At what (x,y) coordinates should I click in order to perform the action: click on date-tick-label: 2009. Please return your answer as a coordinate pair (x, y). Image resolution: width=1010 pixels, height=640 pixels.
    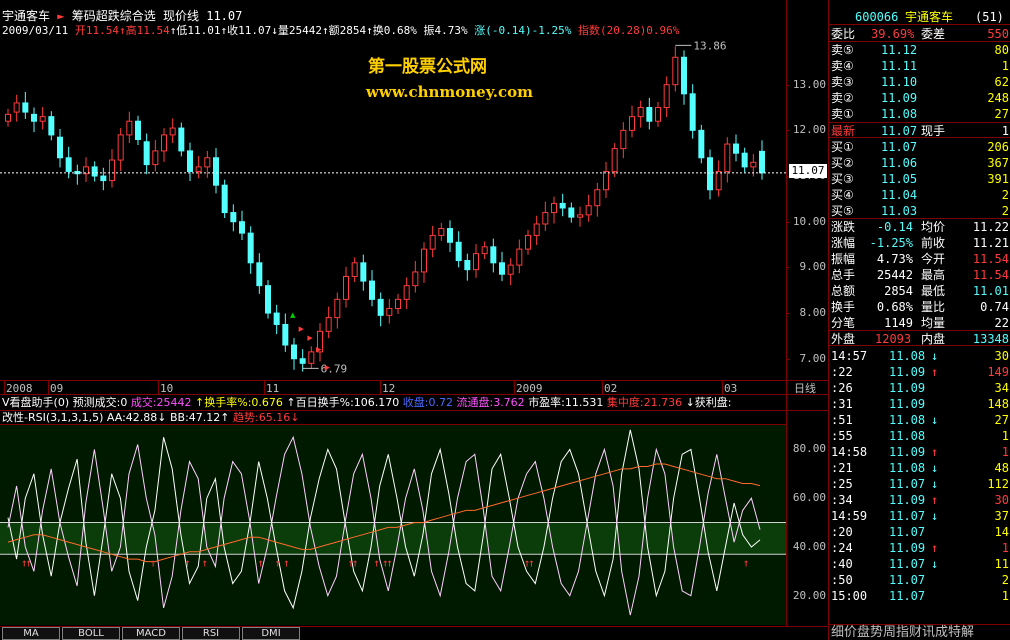
    Looking at the image, I should click on (529, 388).